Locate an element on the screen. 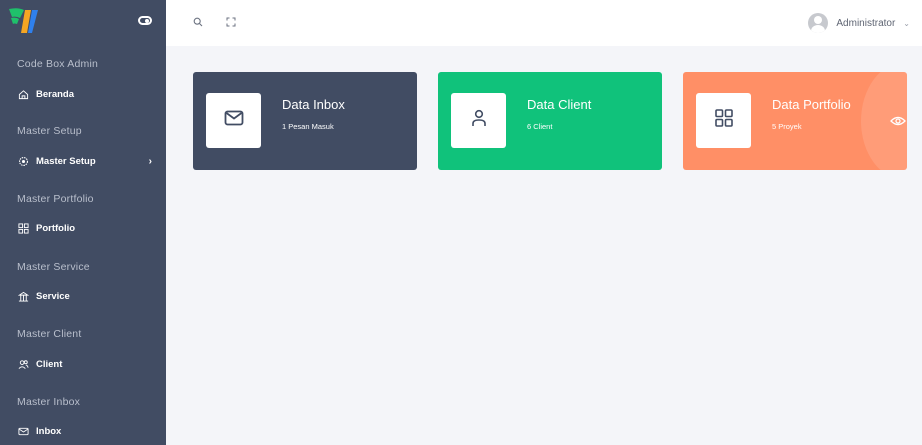 This screenshot has width=922, height=445. card-subtitle: 6 Client is located at coordinates (540, 126).